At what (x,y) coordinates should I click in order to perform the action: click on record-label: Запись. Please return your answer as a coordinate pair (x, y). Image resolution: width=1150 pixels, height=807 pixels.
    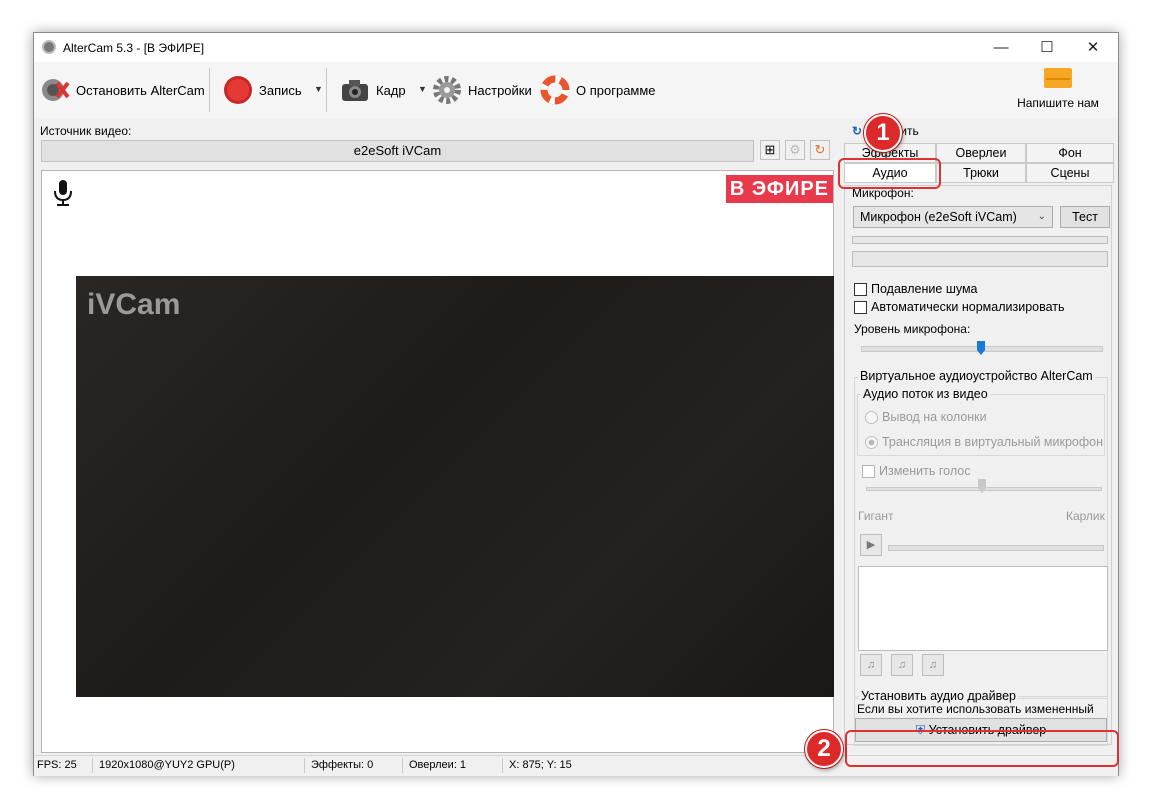
    Looking at the image, I should click on (280, 90).